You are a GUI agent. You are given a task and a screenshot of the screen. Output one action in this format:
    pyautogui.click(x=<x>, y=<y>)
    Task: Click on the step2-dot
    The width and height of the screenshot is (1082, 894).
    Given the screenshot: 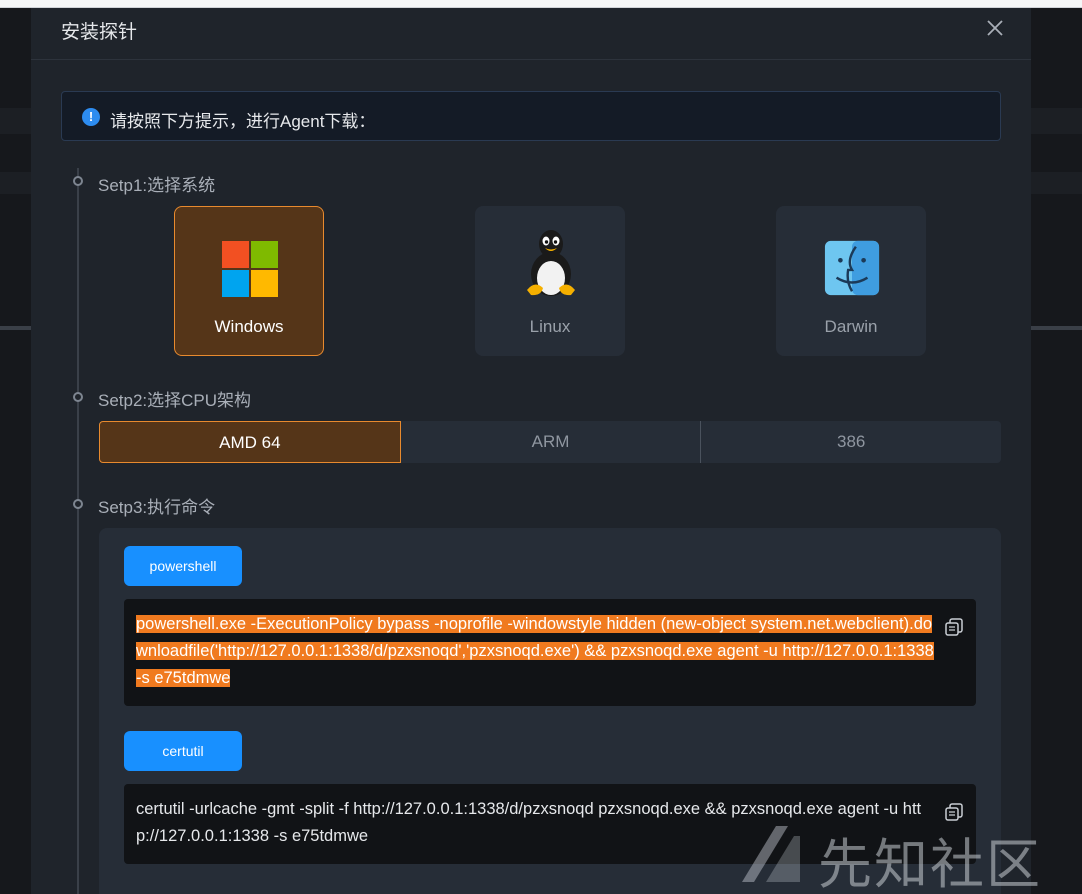 What is the action you would take?
    pyautogui.click(x=78, y=397)
    